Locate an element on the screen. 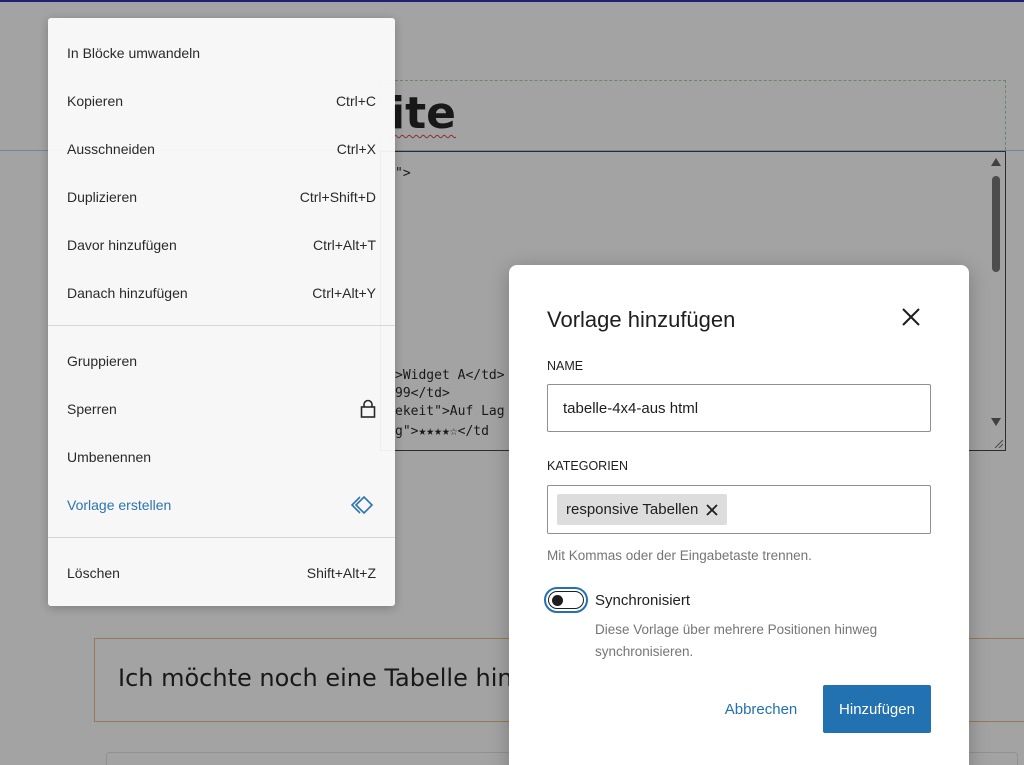 This screenshot has height=765, width=1024. menu-item-label: Gruppieren is located at coordinates (102, 361).